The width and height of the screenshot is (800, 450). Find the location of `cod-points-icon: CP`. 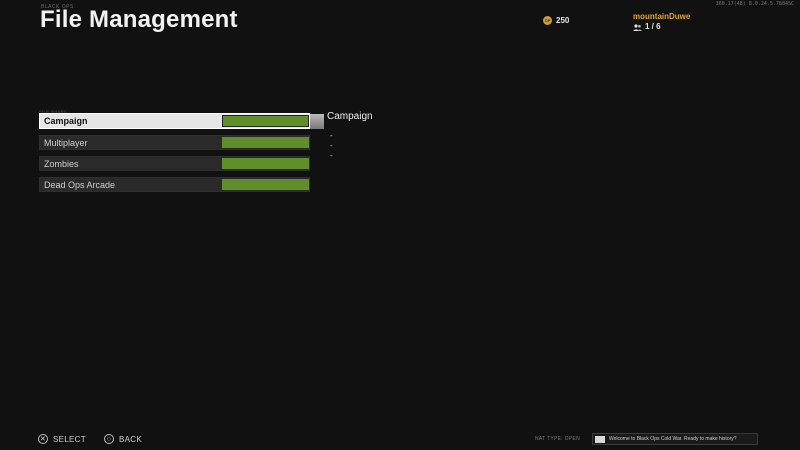

cod-points-icon: CP is located at coordinates (547, 20).